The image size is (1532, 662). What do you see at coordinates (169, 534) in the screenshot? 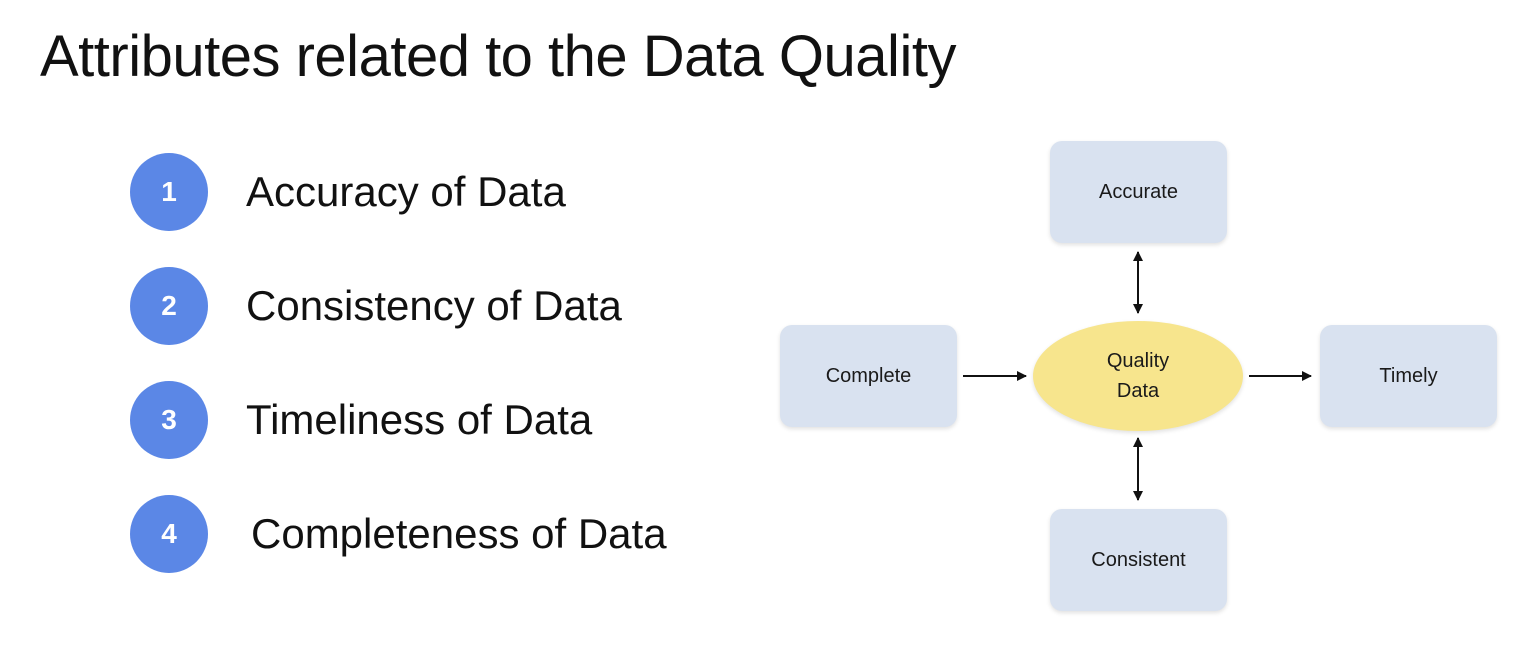
I see `number-badge: 4` at bounding box center [169, 534].